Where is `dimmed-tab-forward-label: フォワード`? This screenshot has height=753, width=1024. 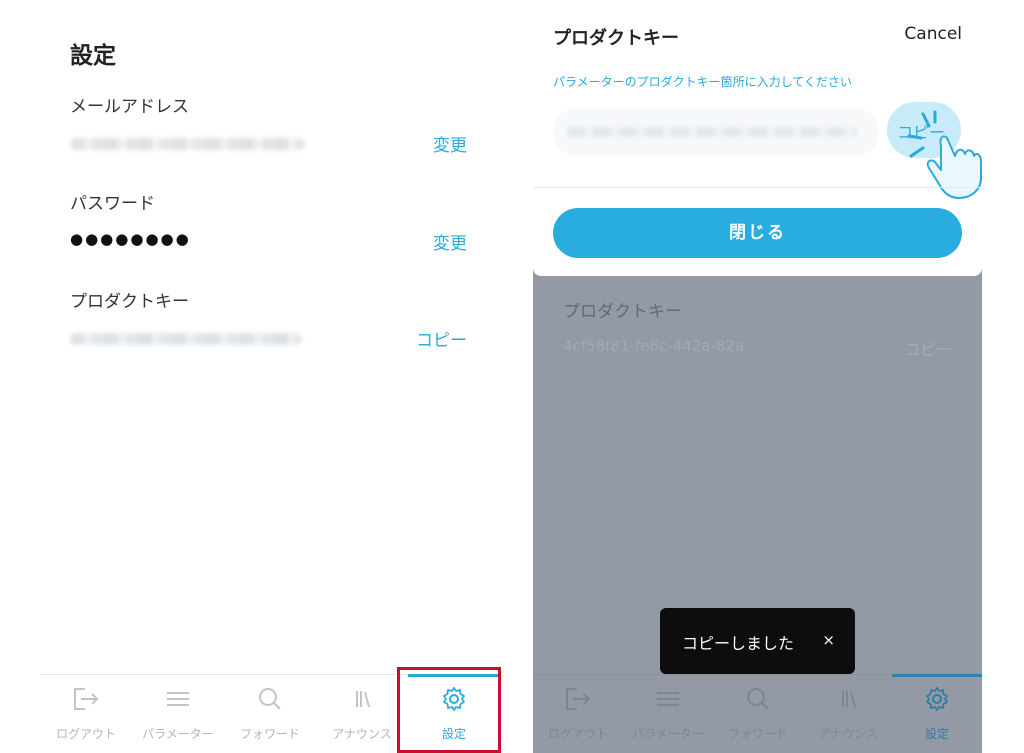
dimmed-tab-forward-label: フォワード is located at coordinates (757, 734).